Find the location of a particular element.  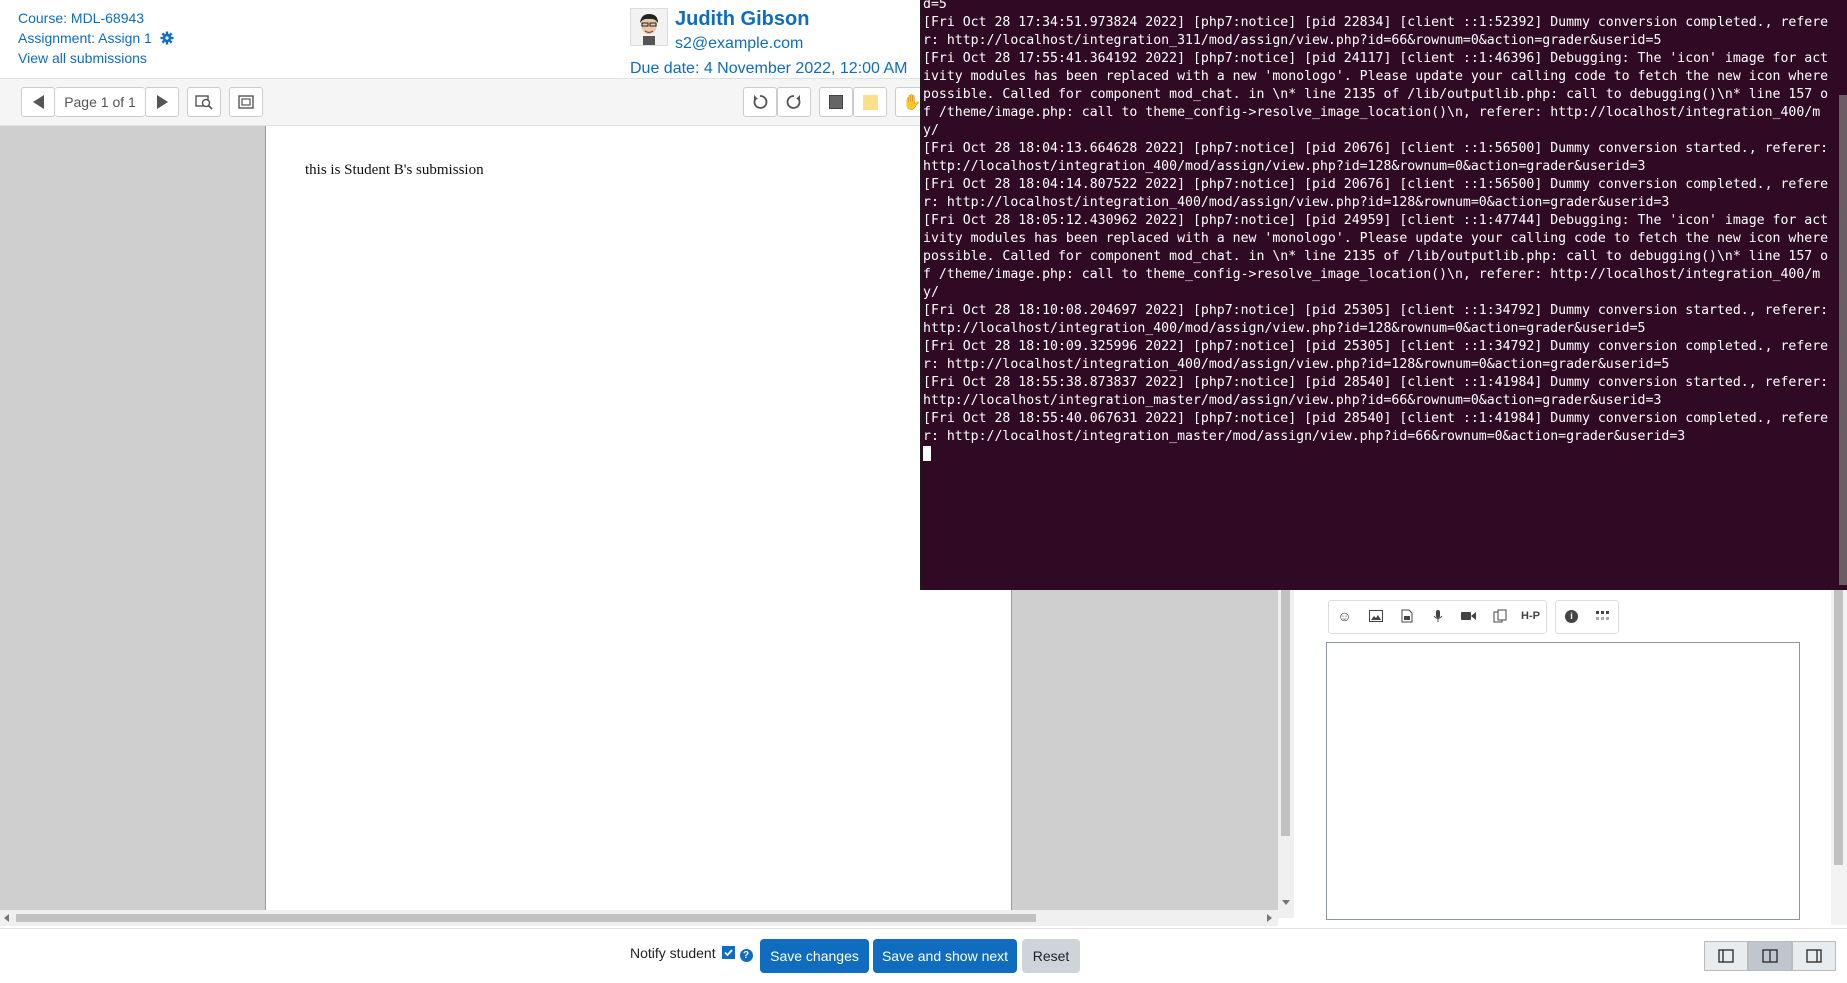

page-label: Page 1 of 1 is located at coordinates (100, 102).